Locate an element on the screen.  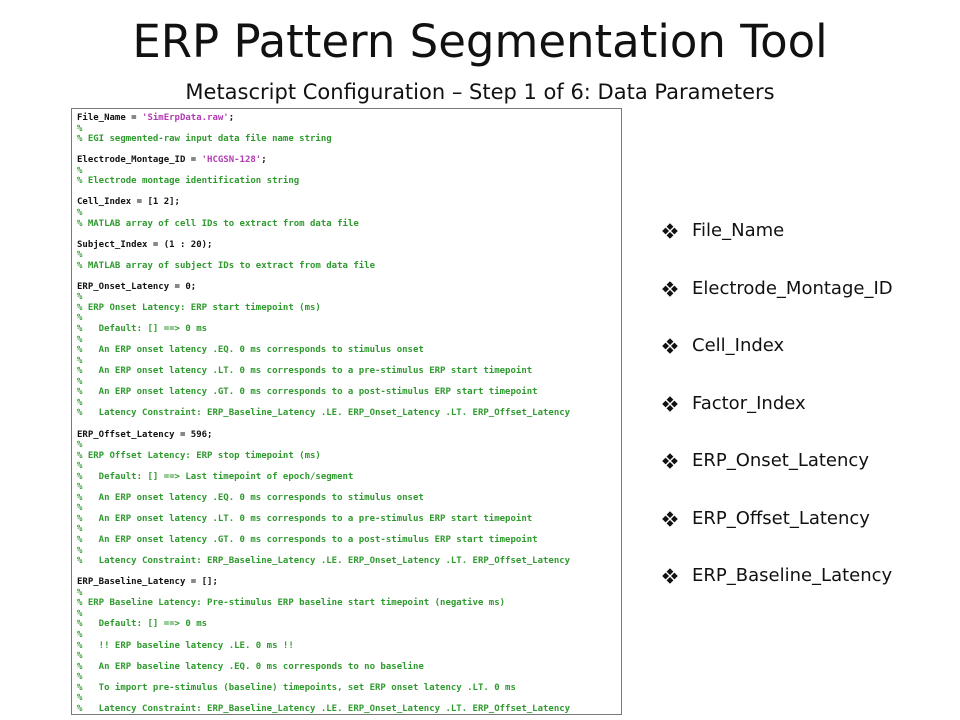
parameter-bullet-item: Cell_Index is located at coordinates (807, 360).